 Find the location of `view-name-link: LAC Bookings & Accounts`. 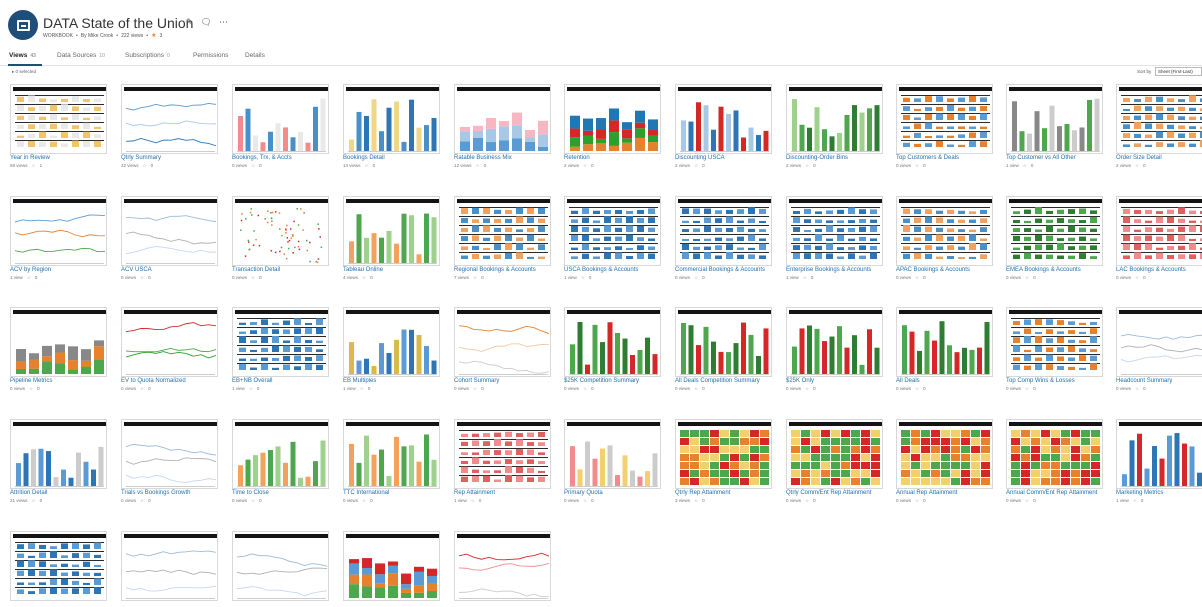

view-name-link: LAC Bookings & Accounts is located at coordinates (1151, 270).